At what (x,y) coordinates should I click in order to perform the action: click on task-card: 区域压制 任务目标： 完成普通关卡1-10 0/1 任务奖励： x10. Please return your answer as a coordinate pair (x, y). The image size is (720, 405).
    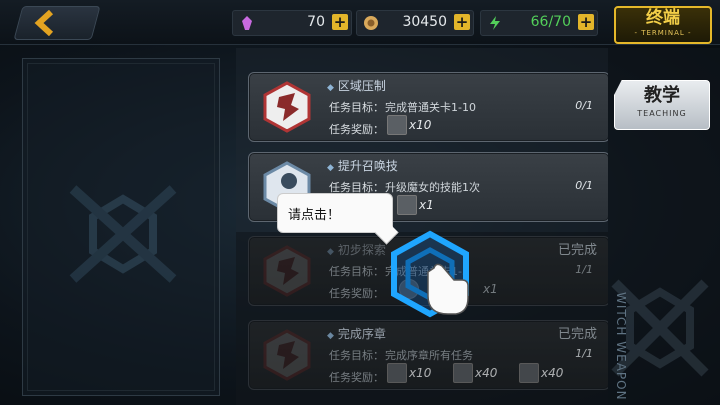
    Looking at the image, I should click on (428, 107).